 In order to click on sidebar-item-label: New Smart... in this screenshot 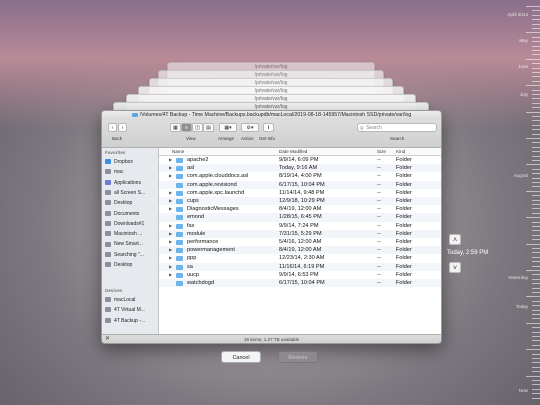, I will do `click(128, 244)`.